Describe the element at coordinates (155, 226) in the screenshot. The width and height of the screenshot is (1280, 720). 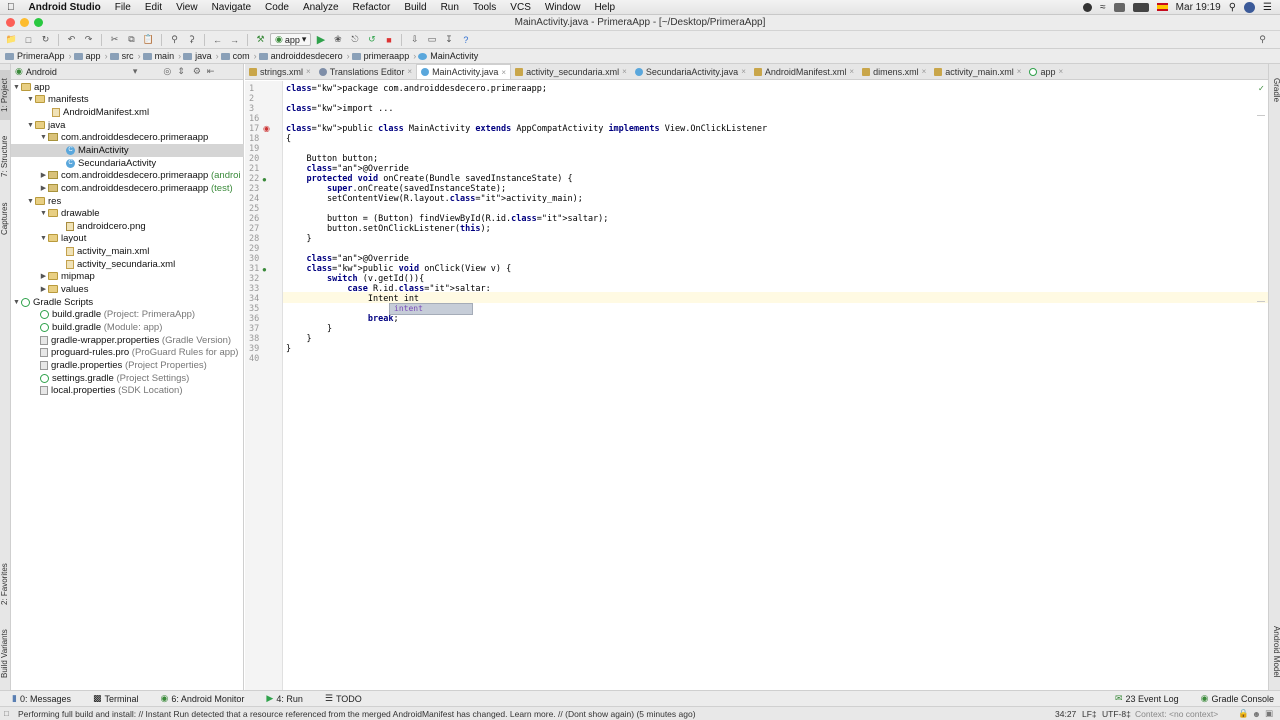
I see `tree-item: androidcero.png` at that location.